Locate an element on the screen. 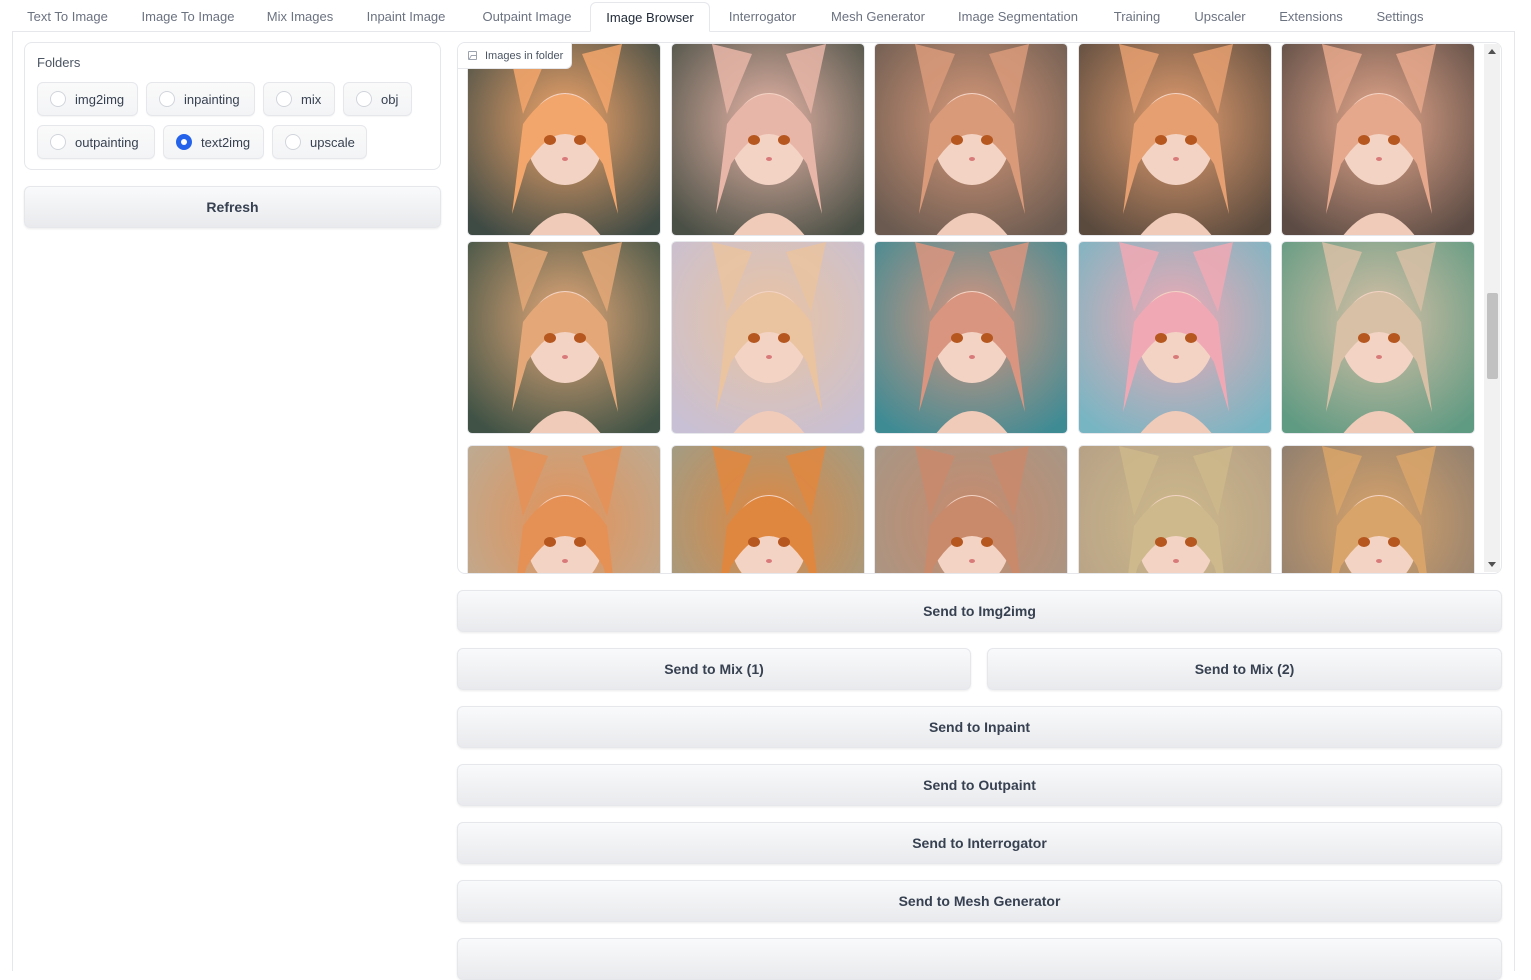 The image size is (1531, 980). send-to-mesh-generator-button: Send to Mesh Generator is located at coordinates (979, 901).